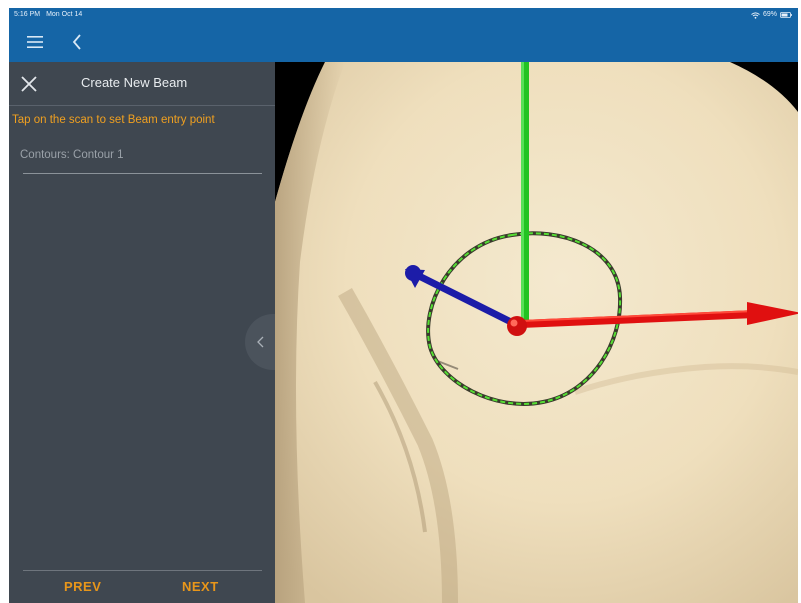 The image size is (801, 603). I want to click on panel-header: Create New Beam, so click(142, 84).